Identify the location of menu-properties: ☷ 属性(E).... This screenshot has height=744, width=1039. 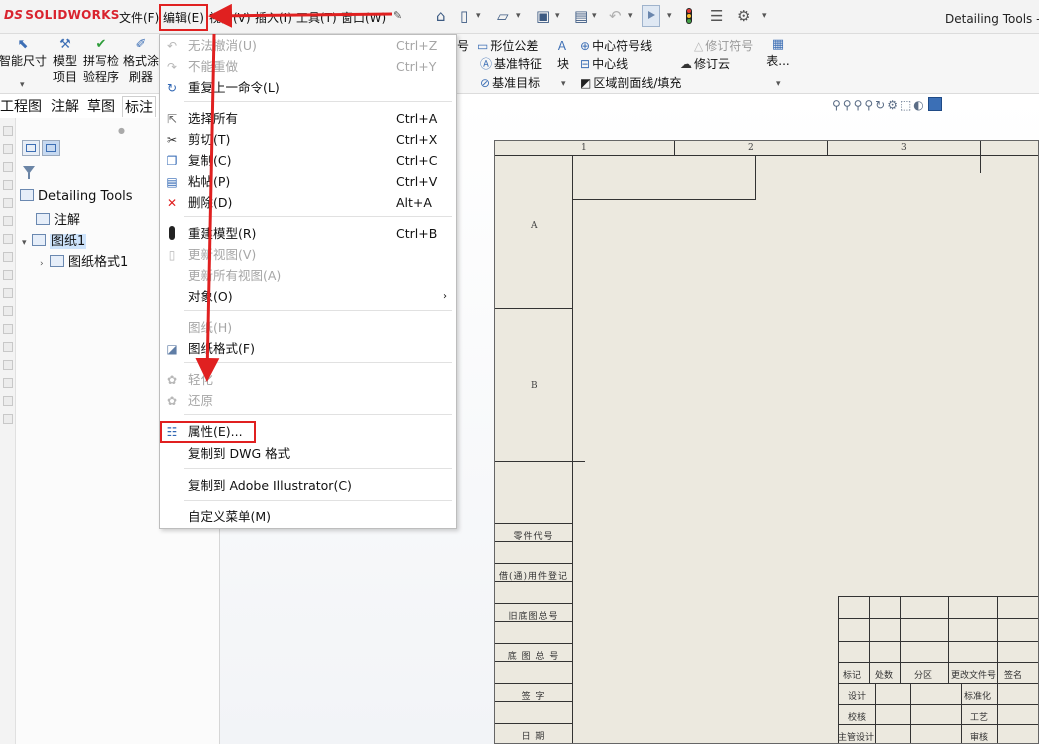
(208, 432).